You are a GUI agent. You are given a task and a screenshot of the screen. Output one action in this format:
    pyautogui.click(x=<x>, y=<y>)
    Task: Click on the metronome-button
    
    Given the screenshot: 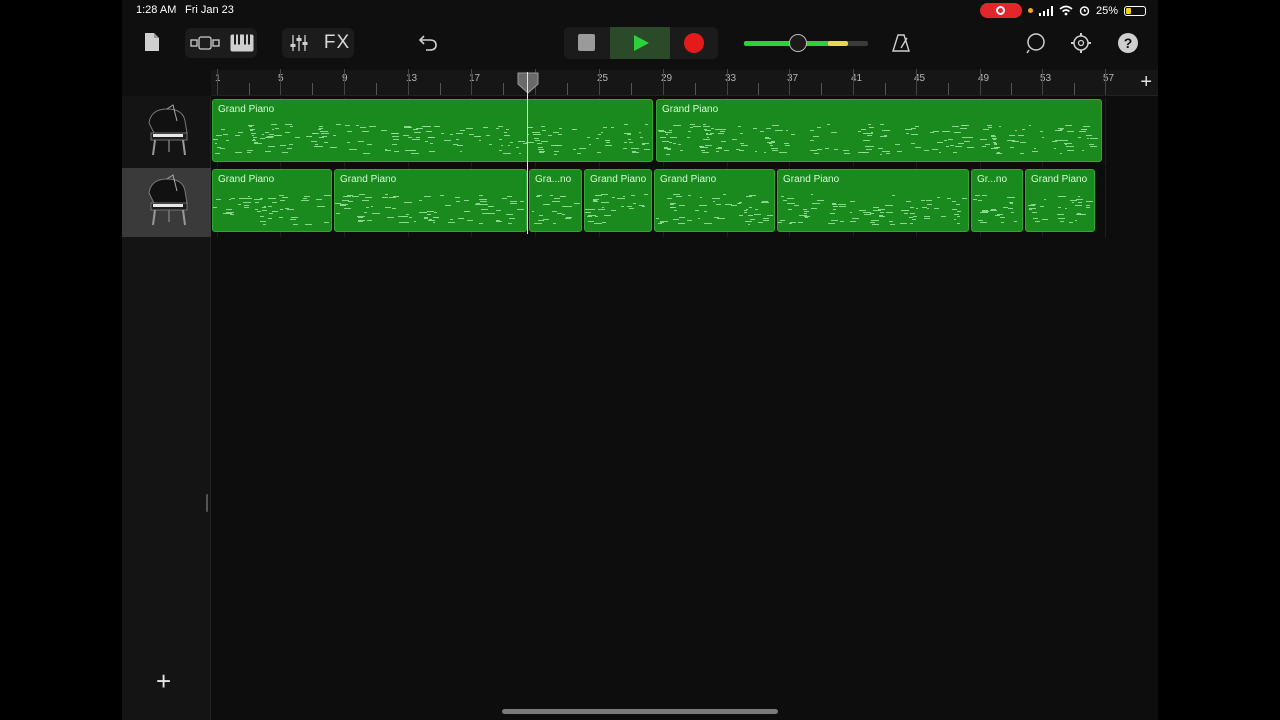 What is the action you would take?
    pyautogui.click(x=901, y=43)
    